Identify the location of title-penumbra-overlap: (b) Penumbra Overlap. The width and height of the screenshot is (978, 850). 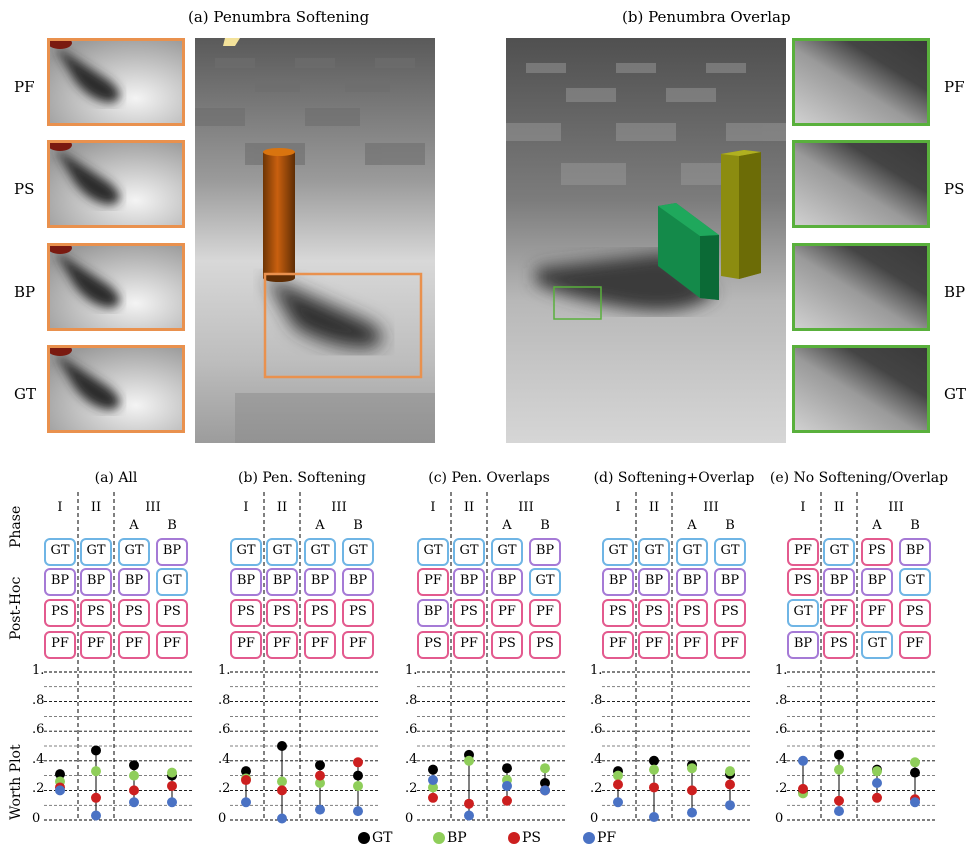
(706, 17).